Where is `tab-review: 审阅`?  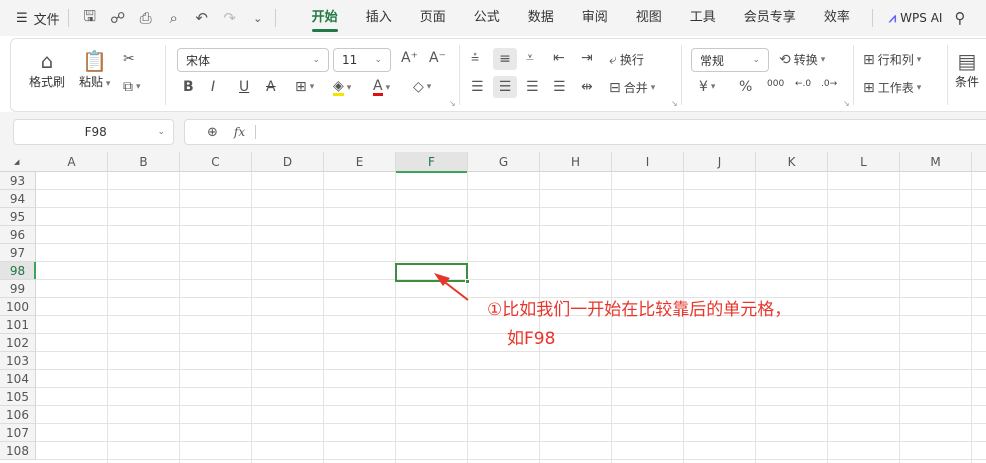
tab-review: 审阅 is located at coordinates (595, 18).